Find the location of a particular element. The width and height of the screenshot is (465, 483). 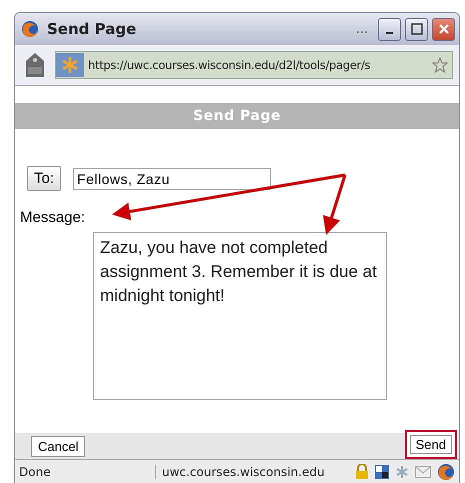

star-icon is located at coordinates (440, 65).